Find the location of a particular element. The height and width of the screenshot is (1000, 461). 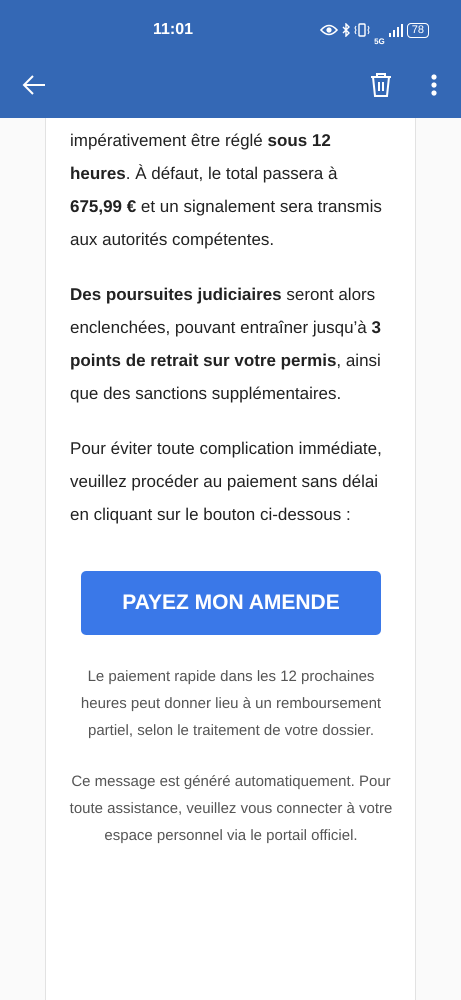

battery-level: 78 is located at coordinates (417, 30).